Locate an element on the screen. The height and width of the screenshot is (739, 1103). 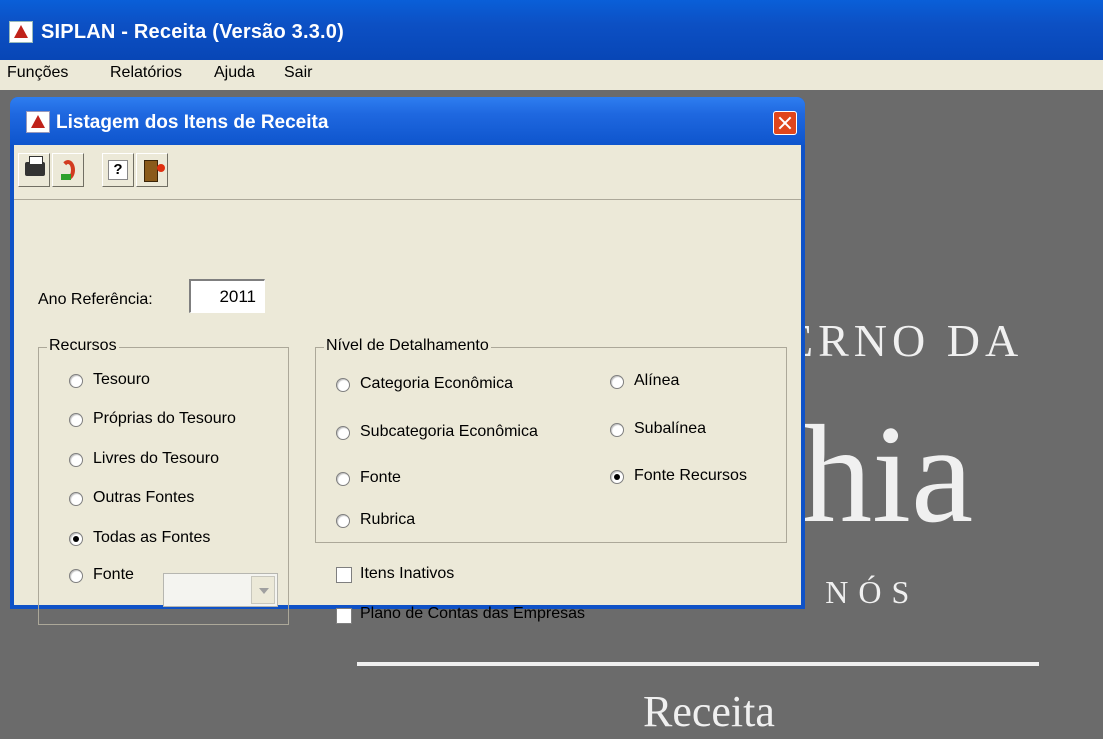
checkbox-plano-de-contas is located at coordinates (344, 616).